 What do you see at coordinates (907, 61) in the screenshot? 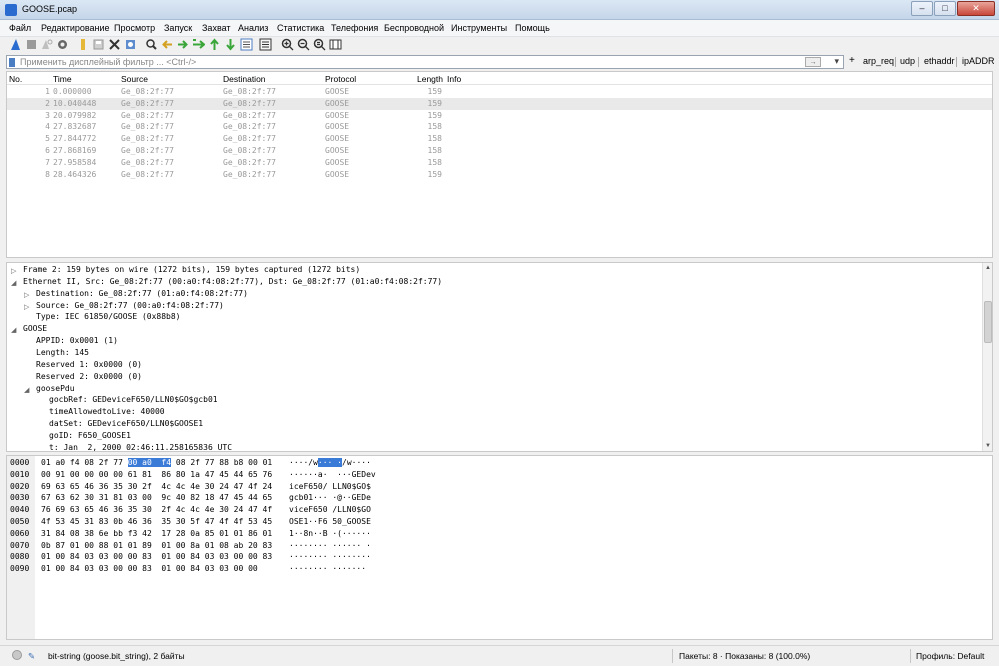
I see `filter-button-udp: udp` at bounding box center [907, 61].